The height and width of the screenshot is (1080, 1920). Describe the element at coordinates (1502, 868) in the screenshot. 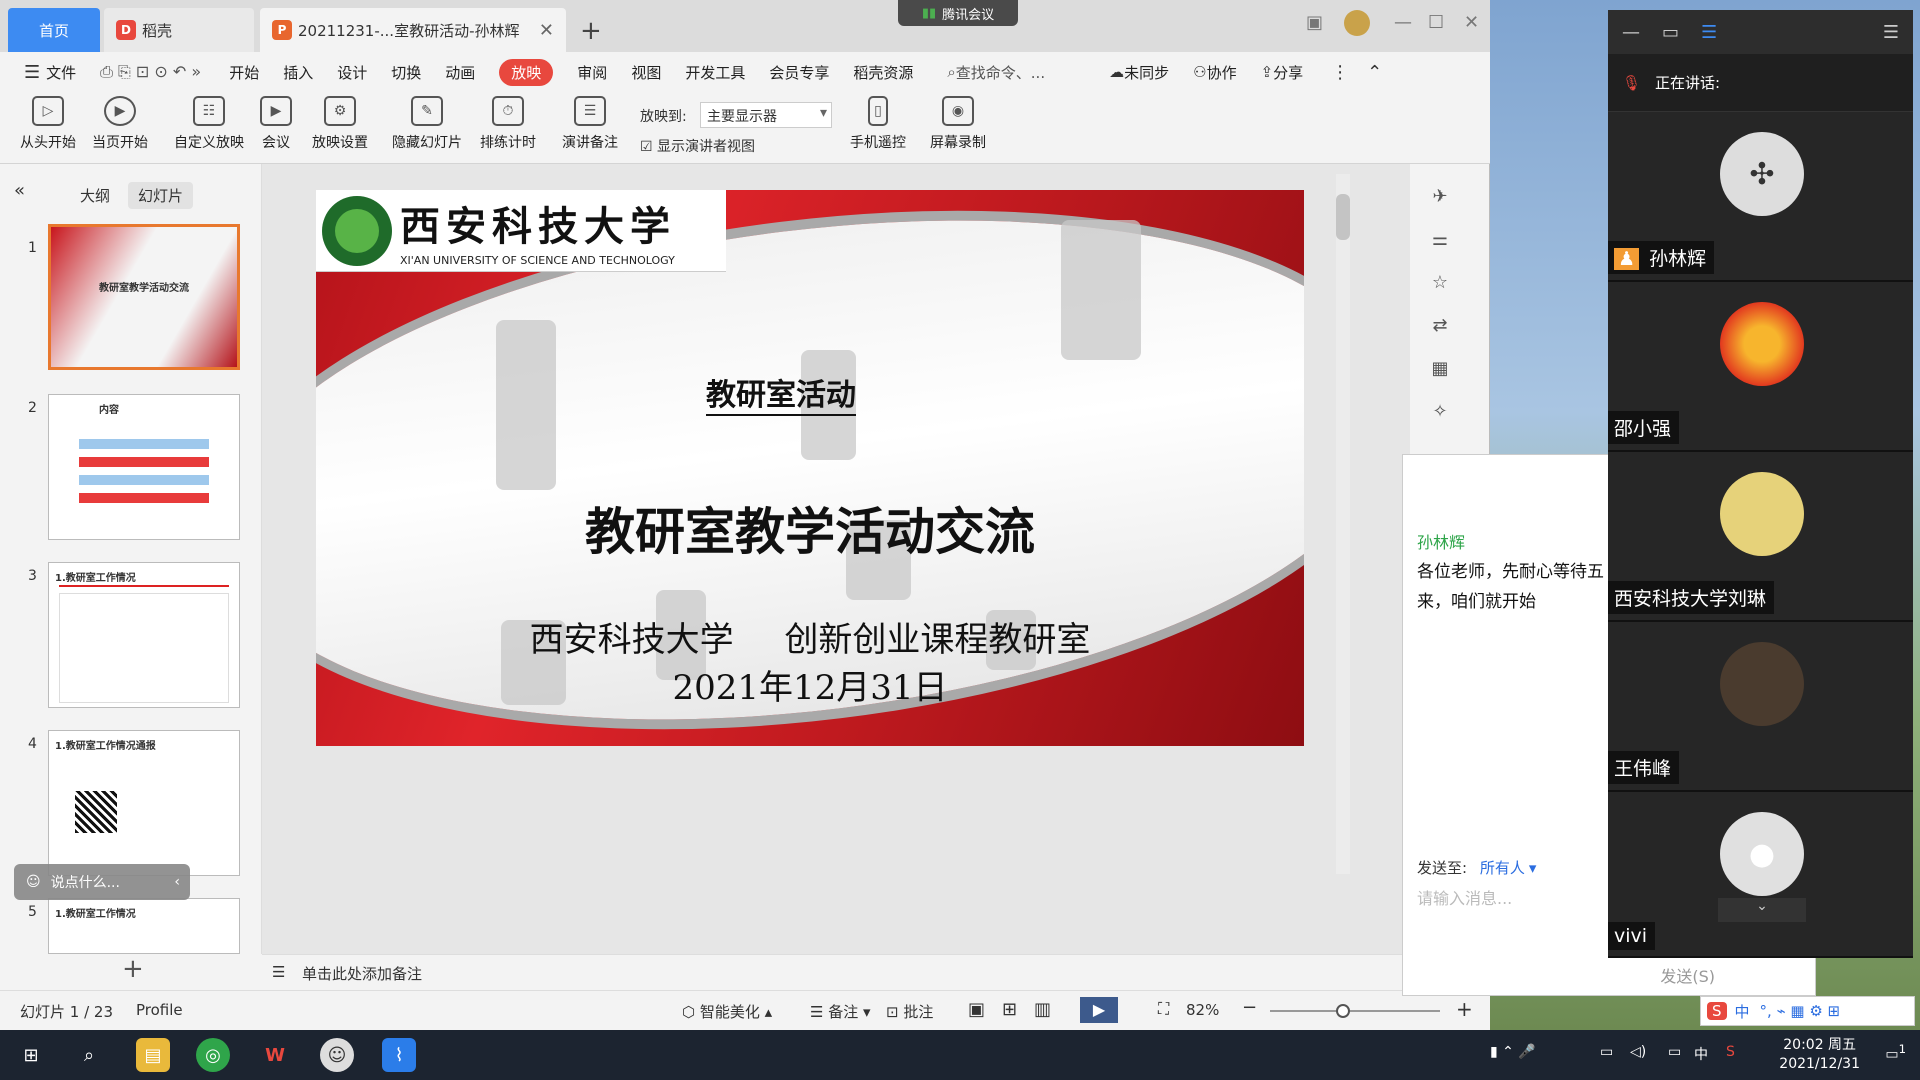

I see `send-to-select: 所有人` at that location.